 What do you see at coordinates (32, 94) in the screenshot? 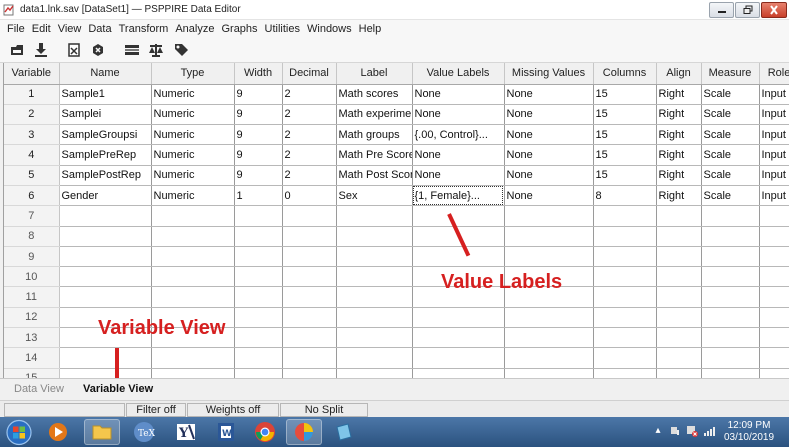
I see `row-number: 1` at bounding box center [32, 94].